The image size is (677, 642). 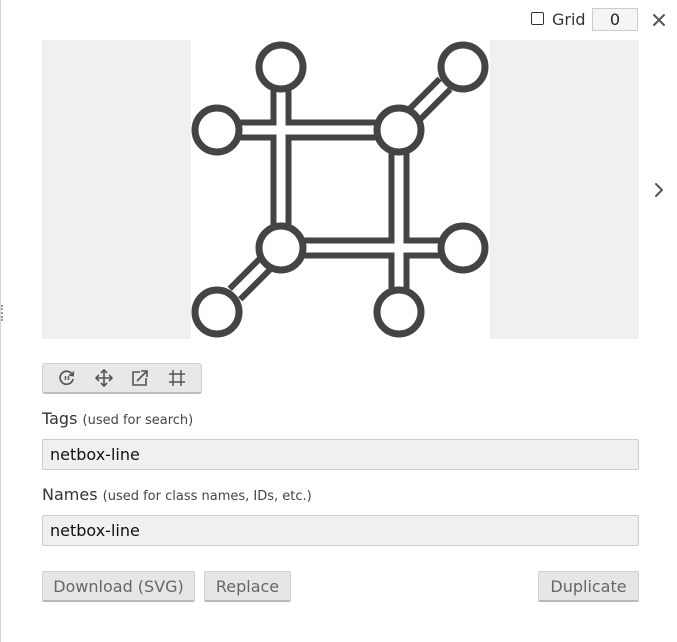 I want to click on resize-handle, so click(x=3, y=313).